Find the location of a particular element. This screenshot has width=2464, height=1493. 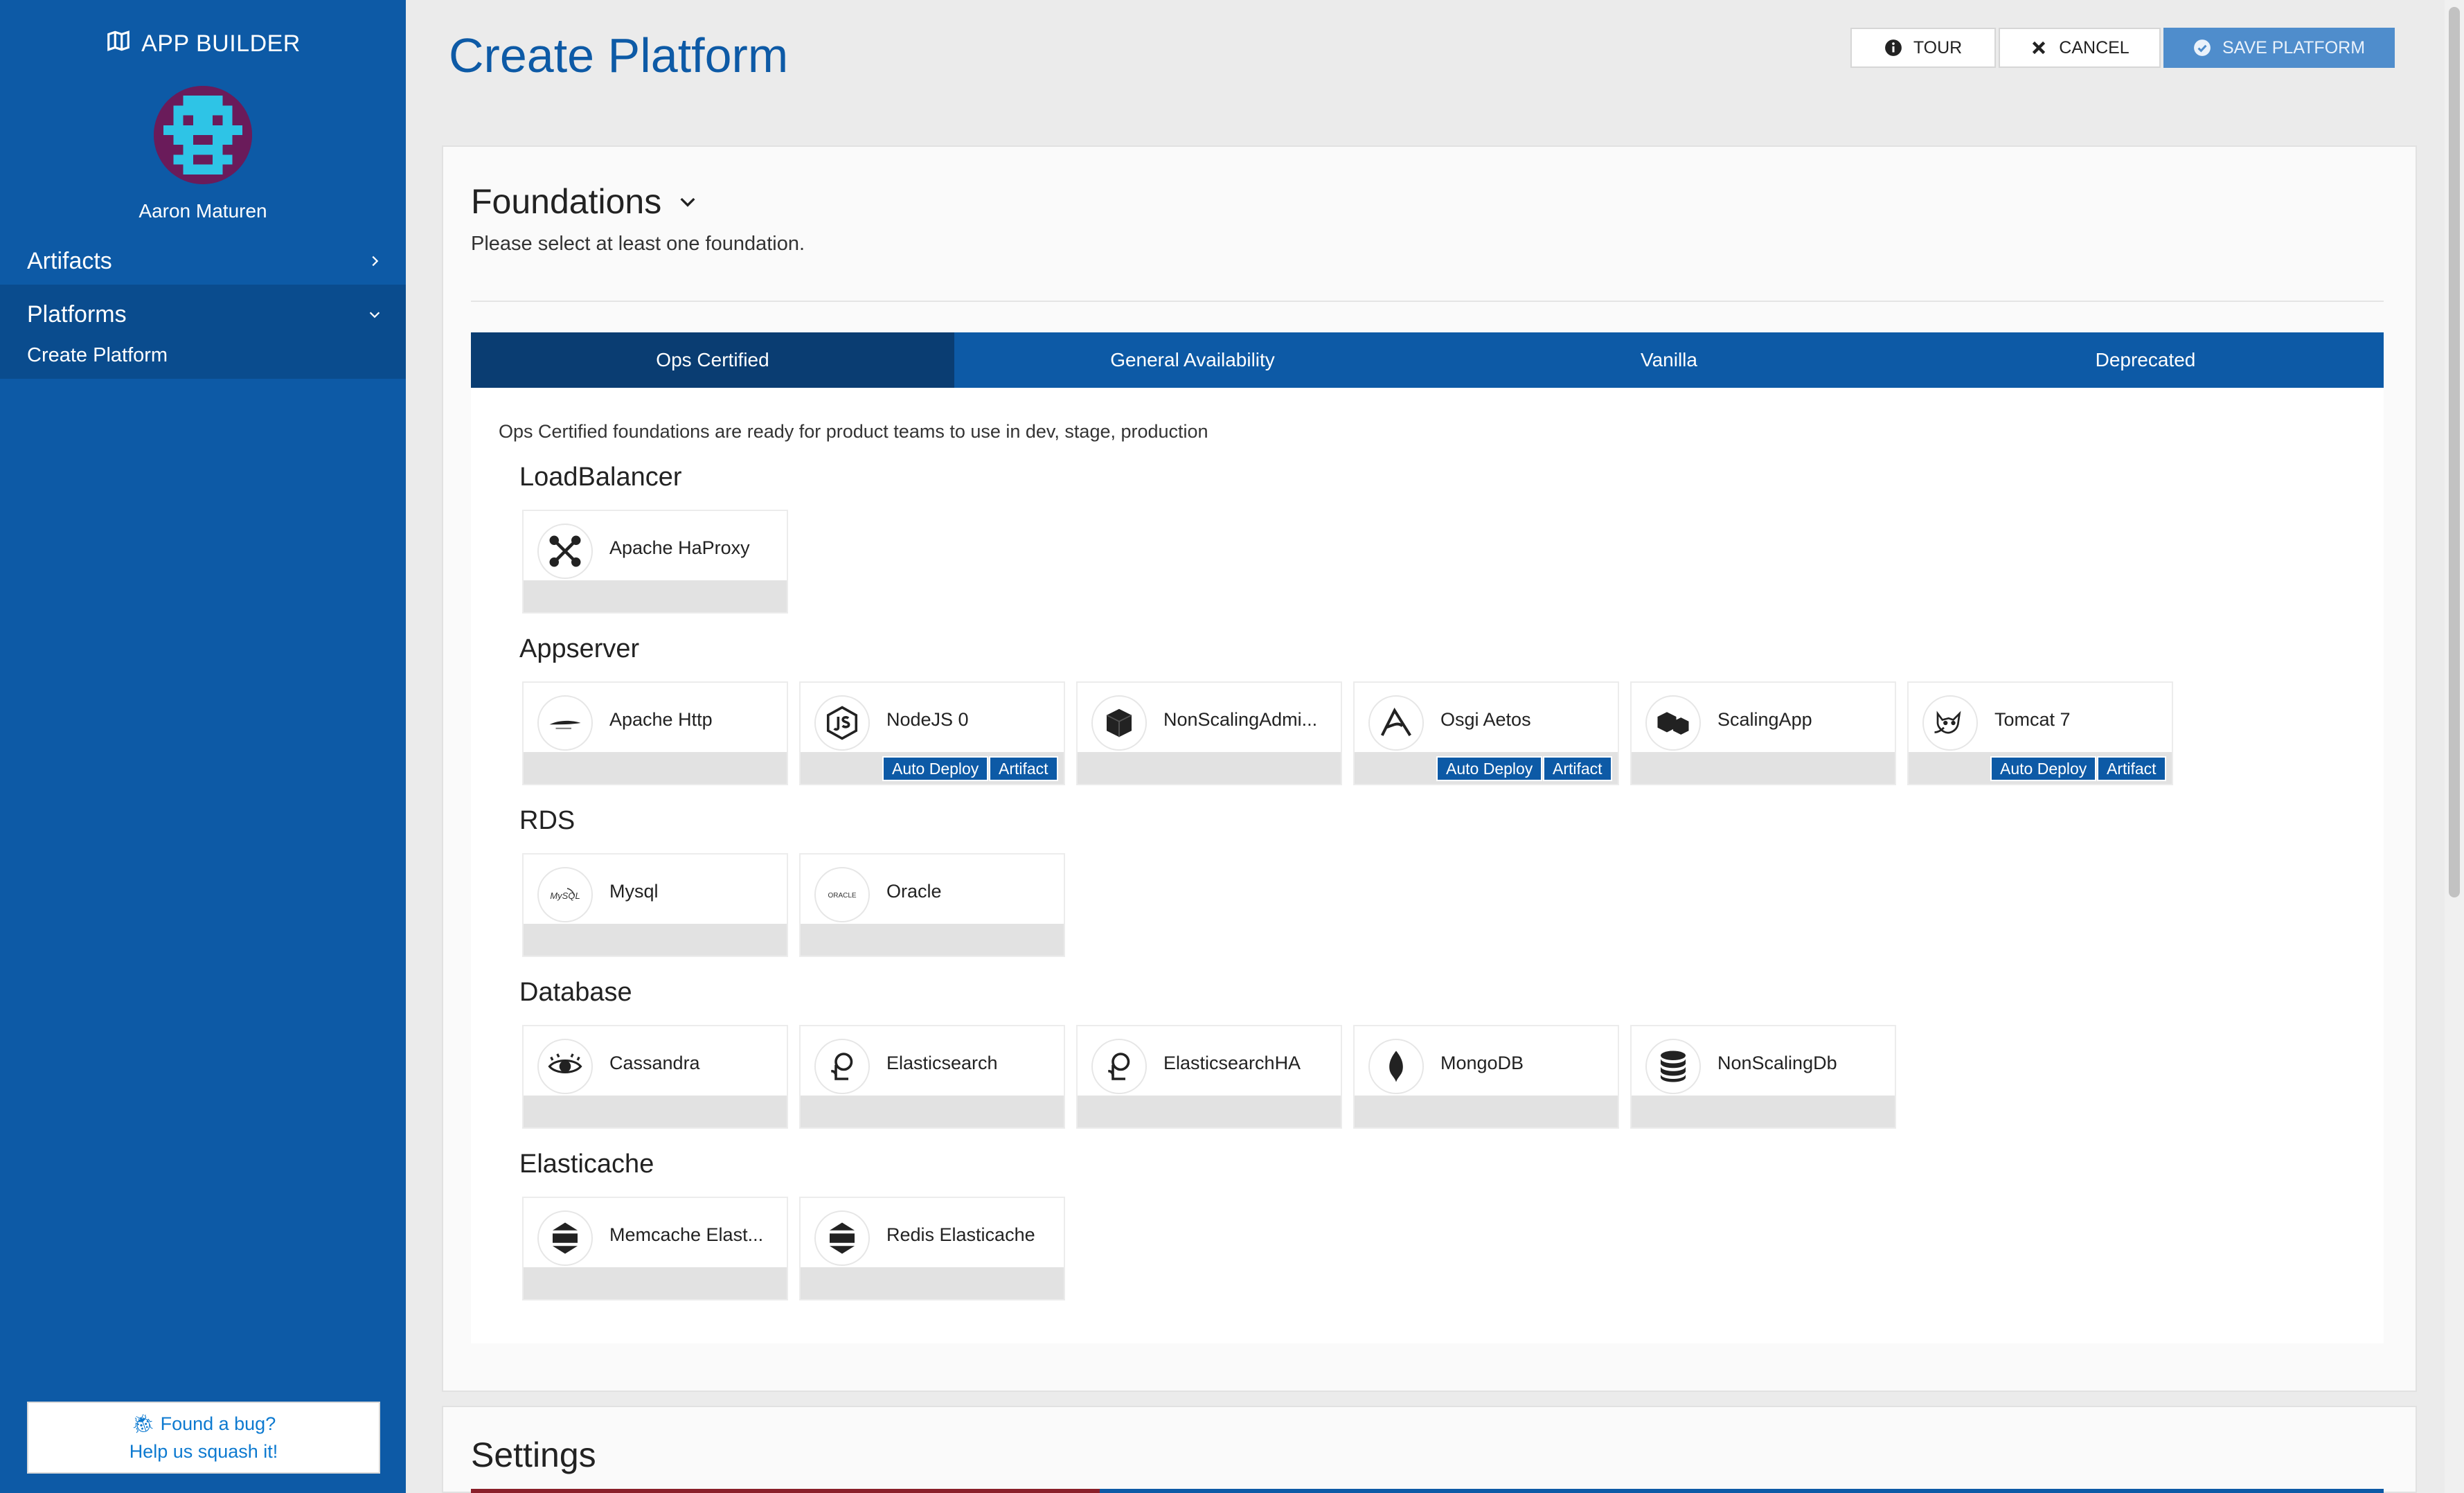

card-name: Oracle is located at coordinates (914, 892).